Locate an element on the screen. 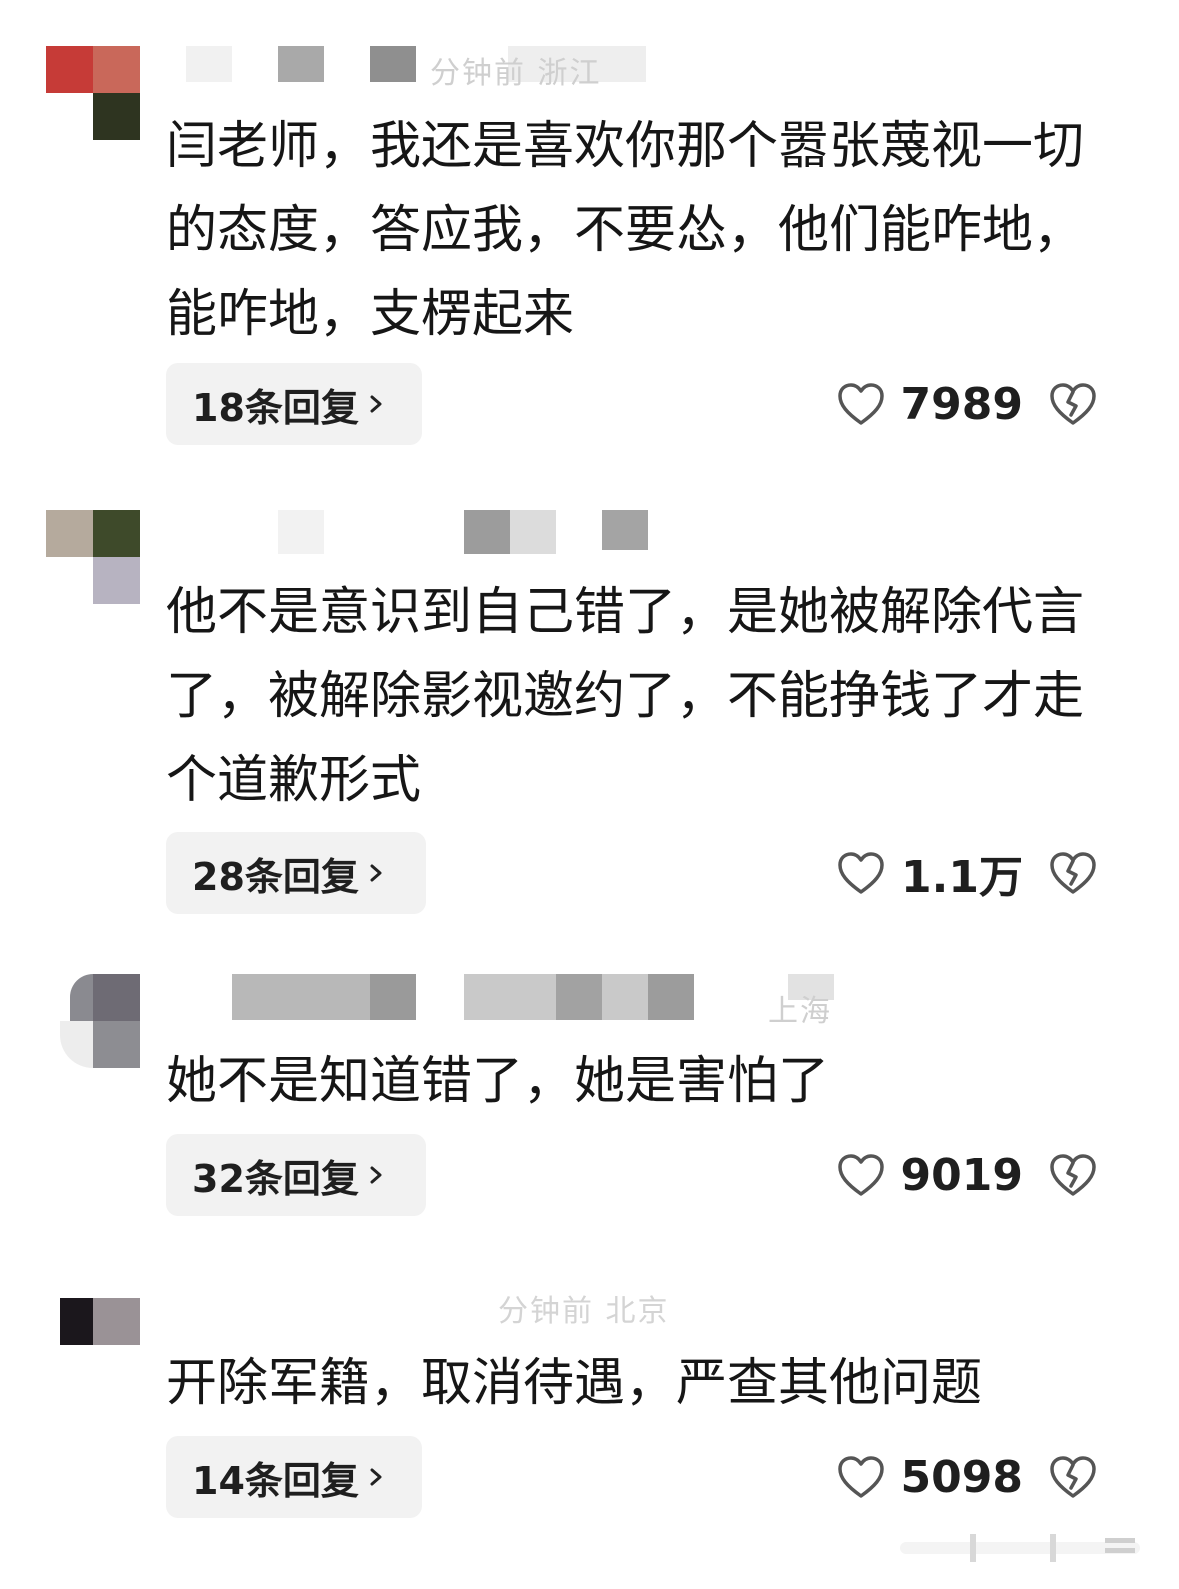 The height and width of the screenshot is (1589, 1179). comment-meta: 上海 is located at coordinates (518, 1001).